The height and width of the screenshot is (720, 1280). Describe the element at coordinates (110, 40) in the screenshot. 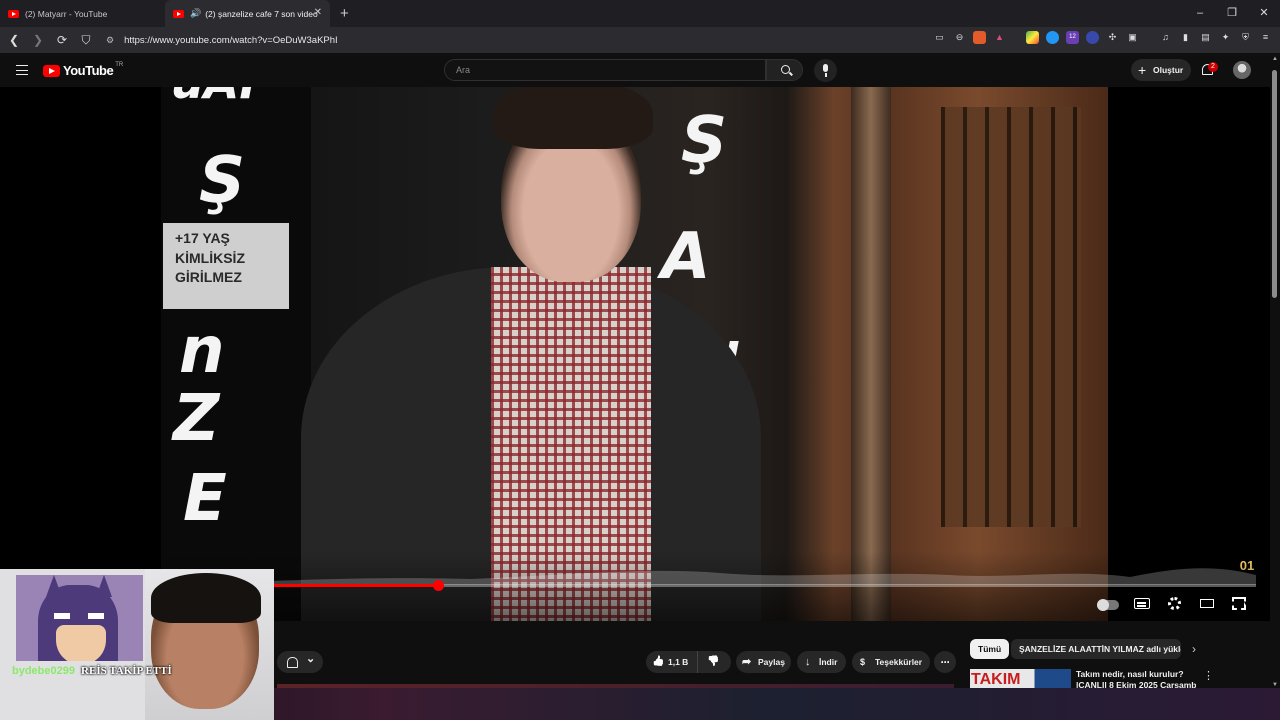

I see `site-settings-icon: ⚙` at that location.